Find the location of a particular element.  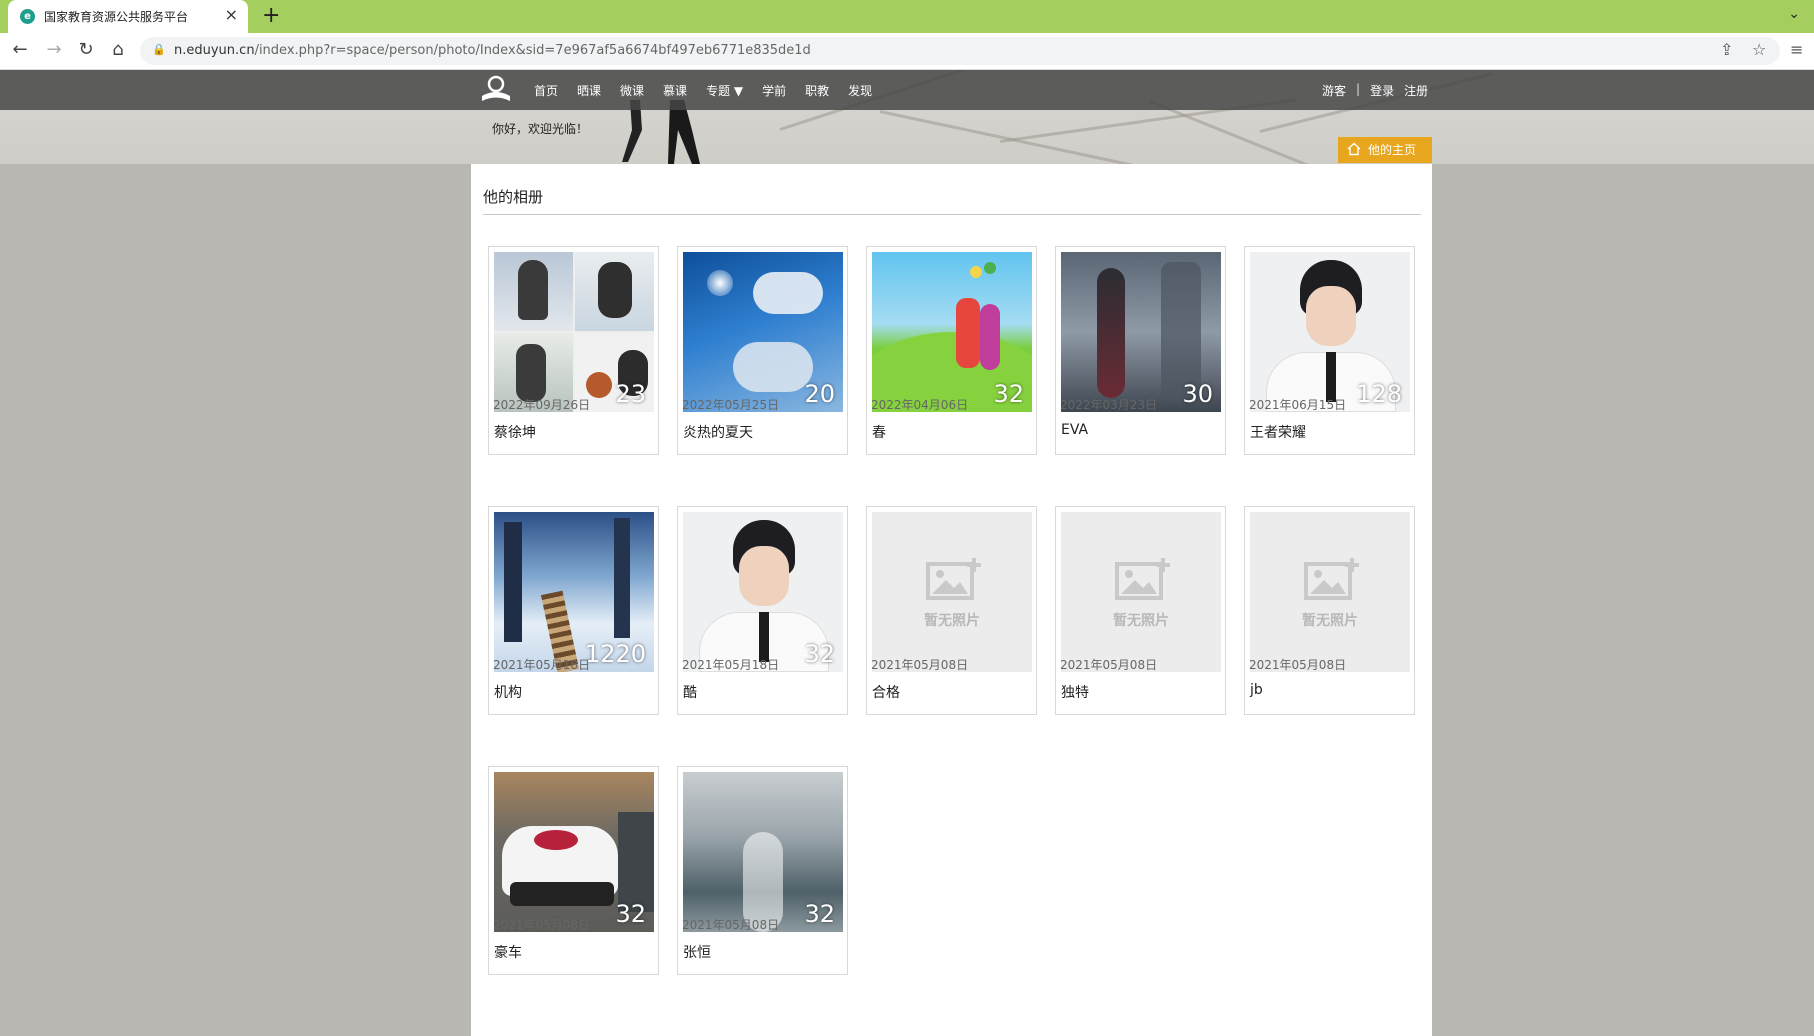

site-nav-menu: 首页 晒课 微课 慕课 专题 ▼ 学前 职教 发现 is located at coordinates (712, 90).